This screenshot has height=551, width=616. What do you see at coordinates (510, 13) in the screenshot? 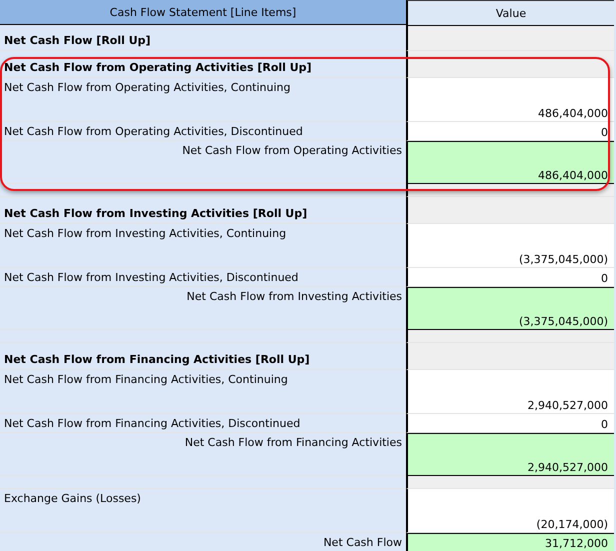
I see `column-header: Value` at bounding box center [510, 13].